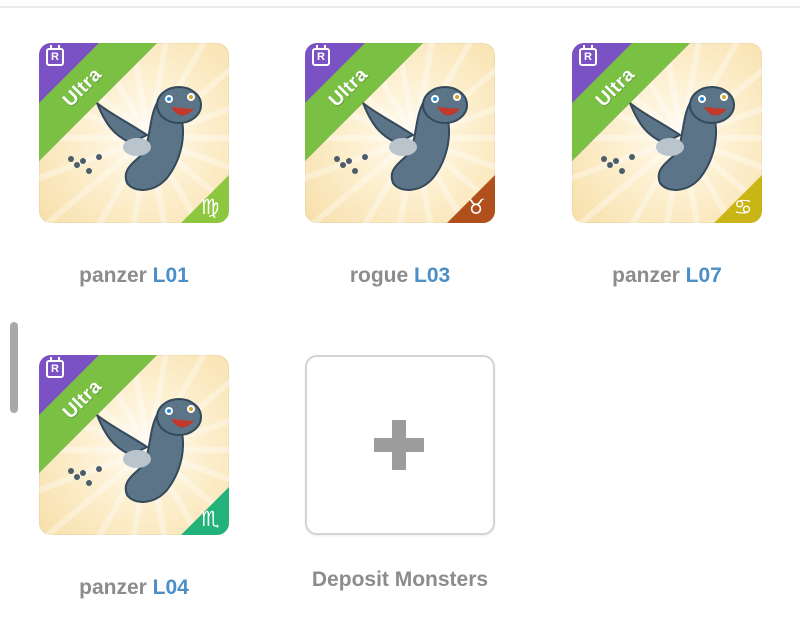 The image size is (800, 632). What do you see at coordinates (170, 275) in the screenshot?
I see `monster-level: L01` at bounding box center [170, 275].